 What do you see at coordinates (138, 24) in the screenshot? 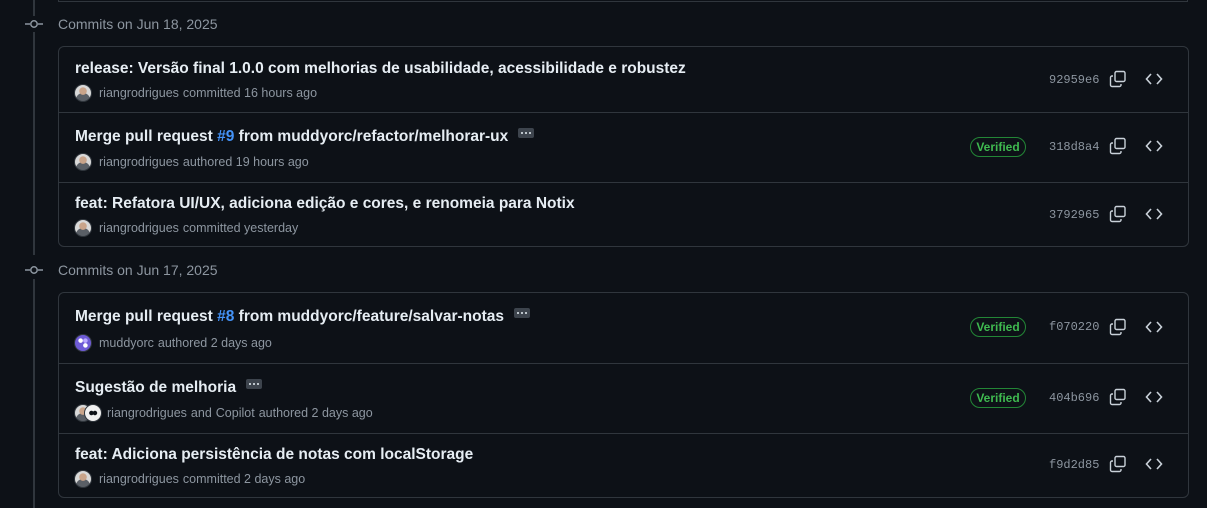
I see `commit-group-date: Commits on Jun 18, 2025` at bounding box center [138, 24].